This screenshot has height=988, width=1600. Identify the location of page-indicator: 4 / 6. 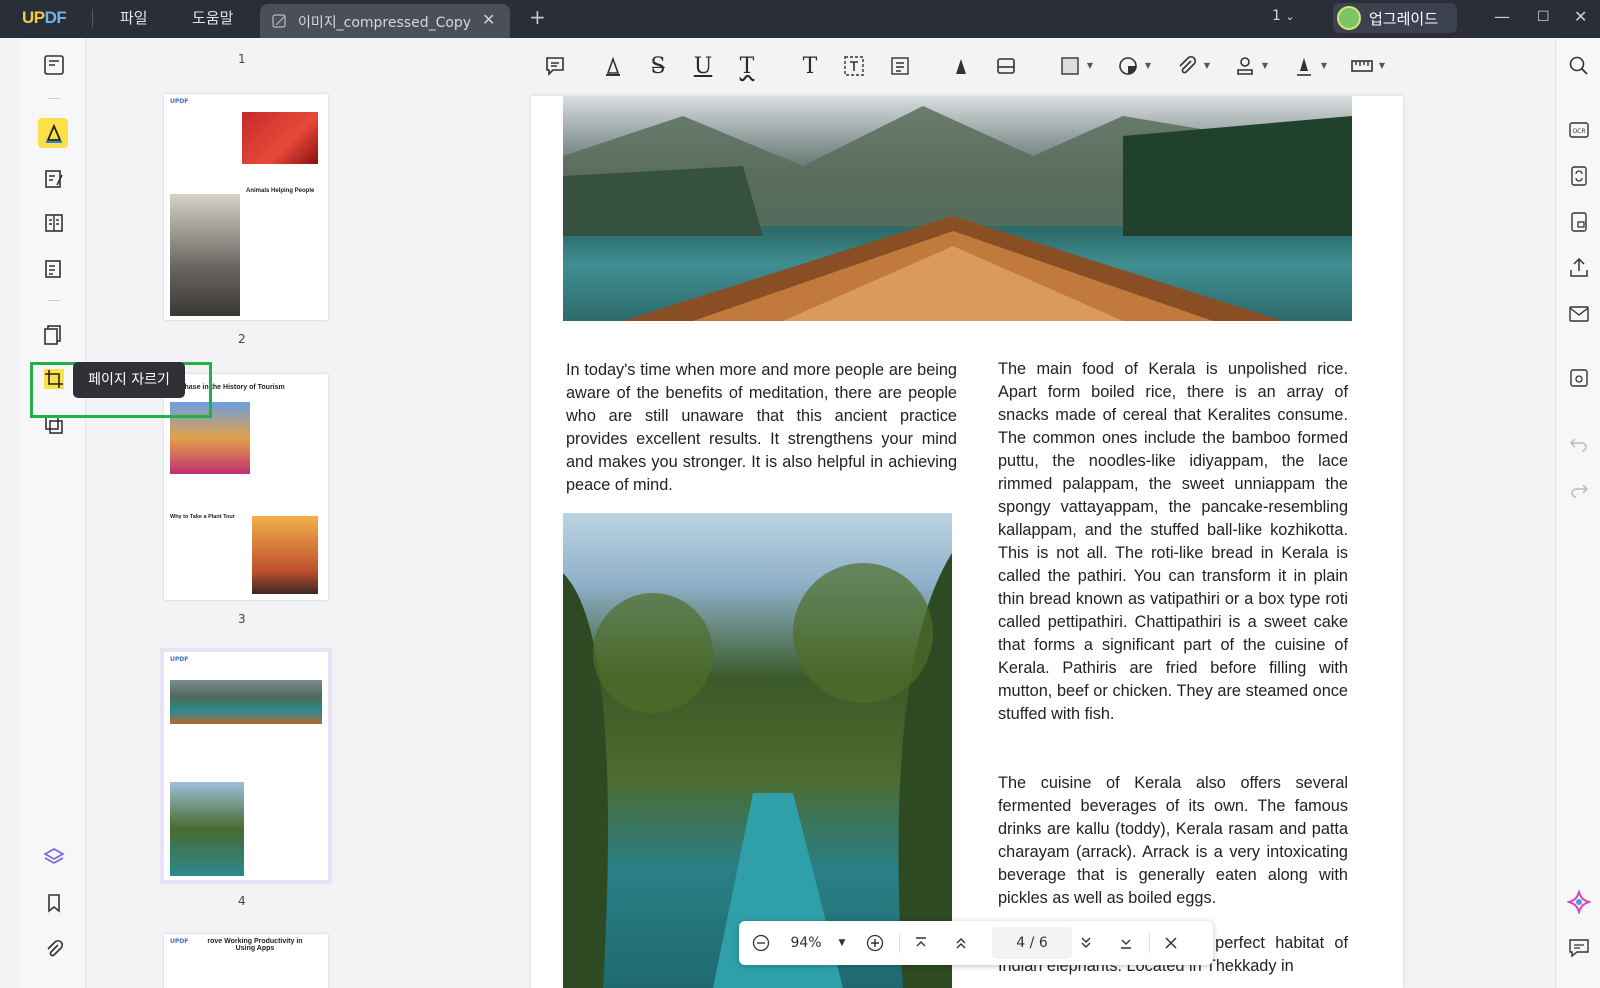
(1032, 943).